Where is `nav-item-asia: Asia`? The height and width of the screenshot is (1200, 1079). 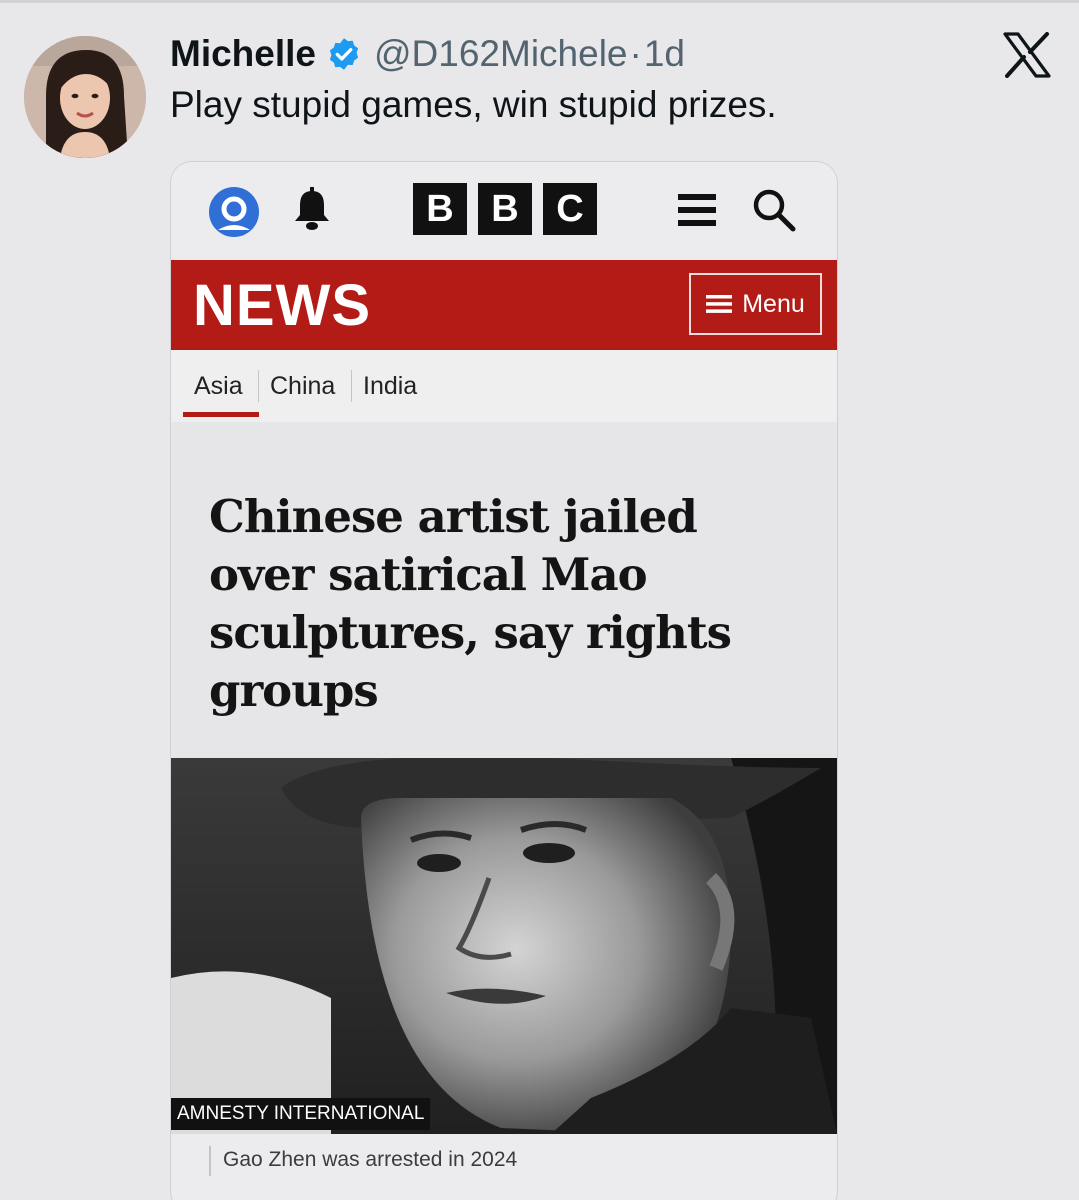
nav-item-asia: Asia is located at coordinates (218, 386).